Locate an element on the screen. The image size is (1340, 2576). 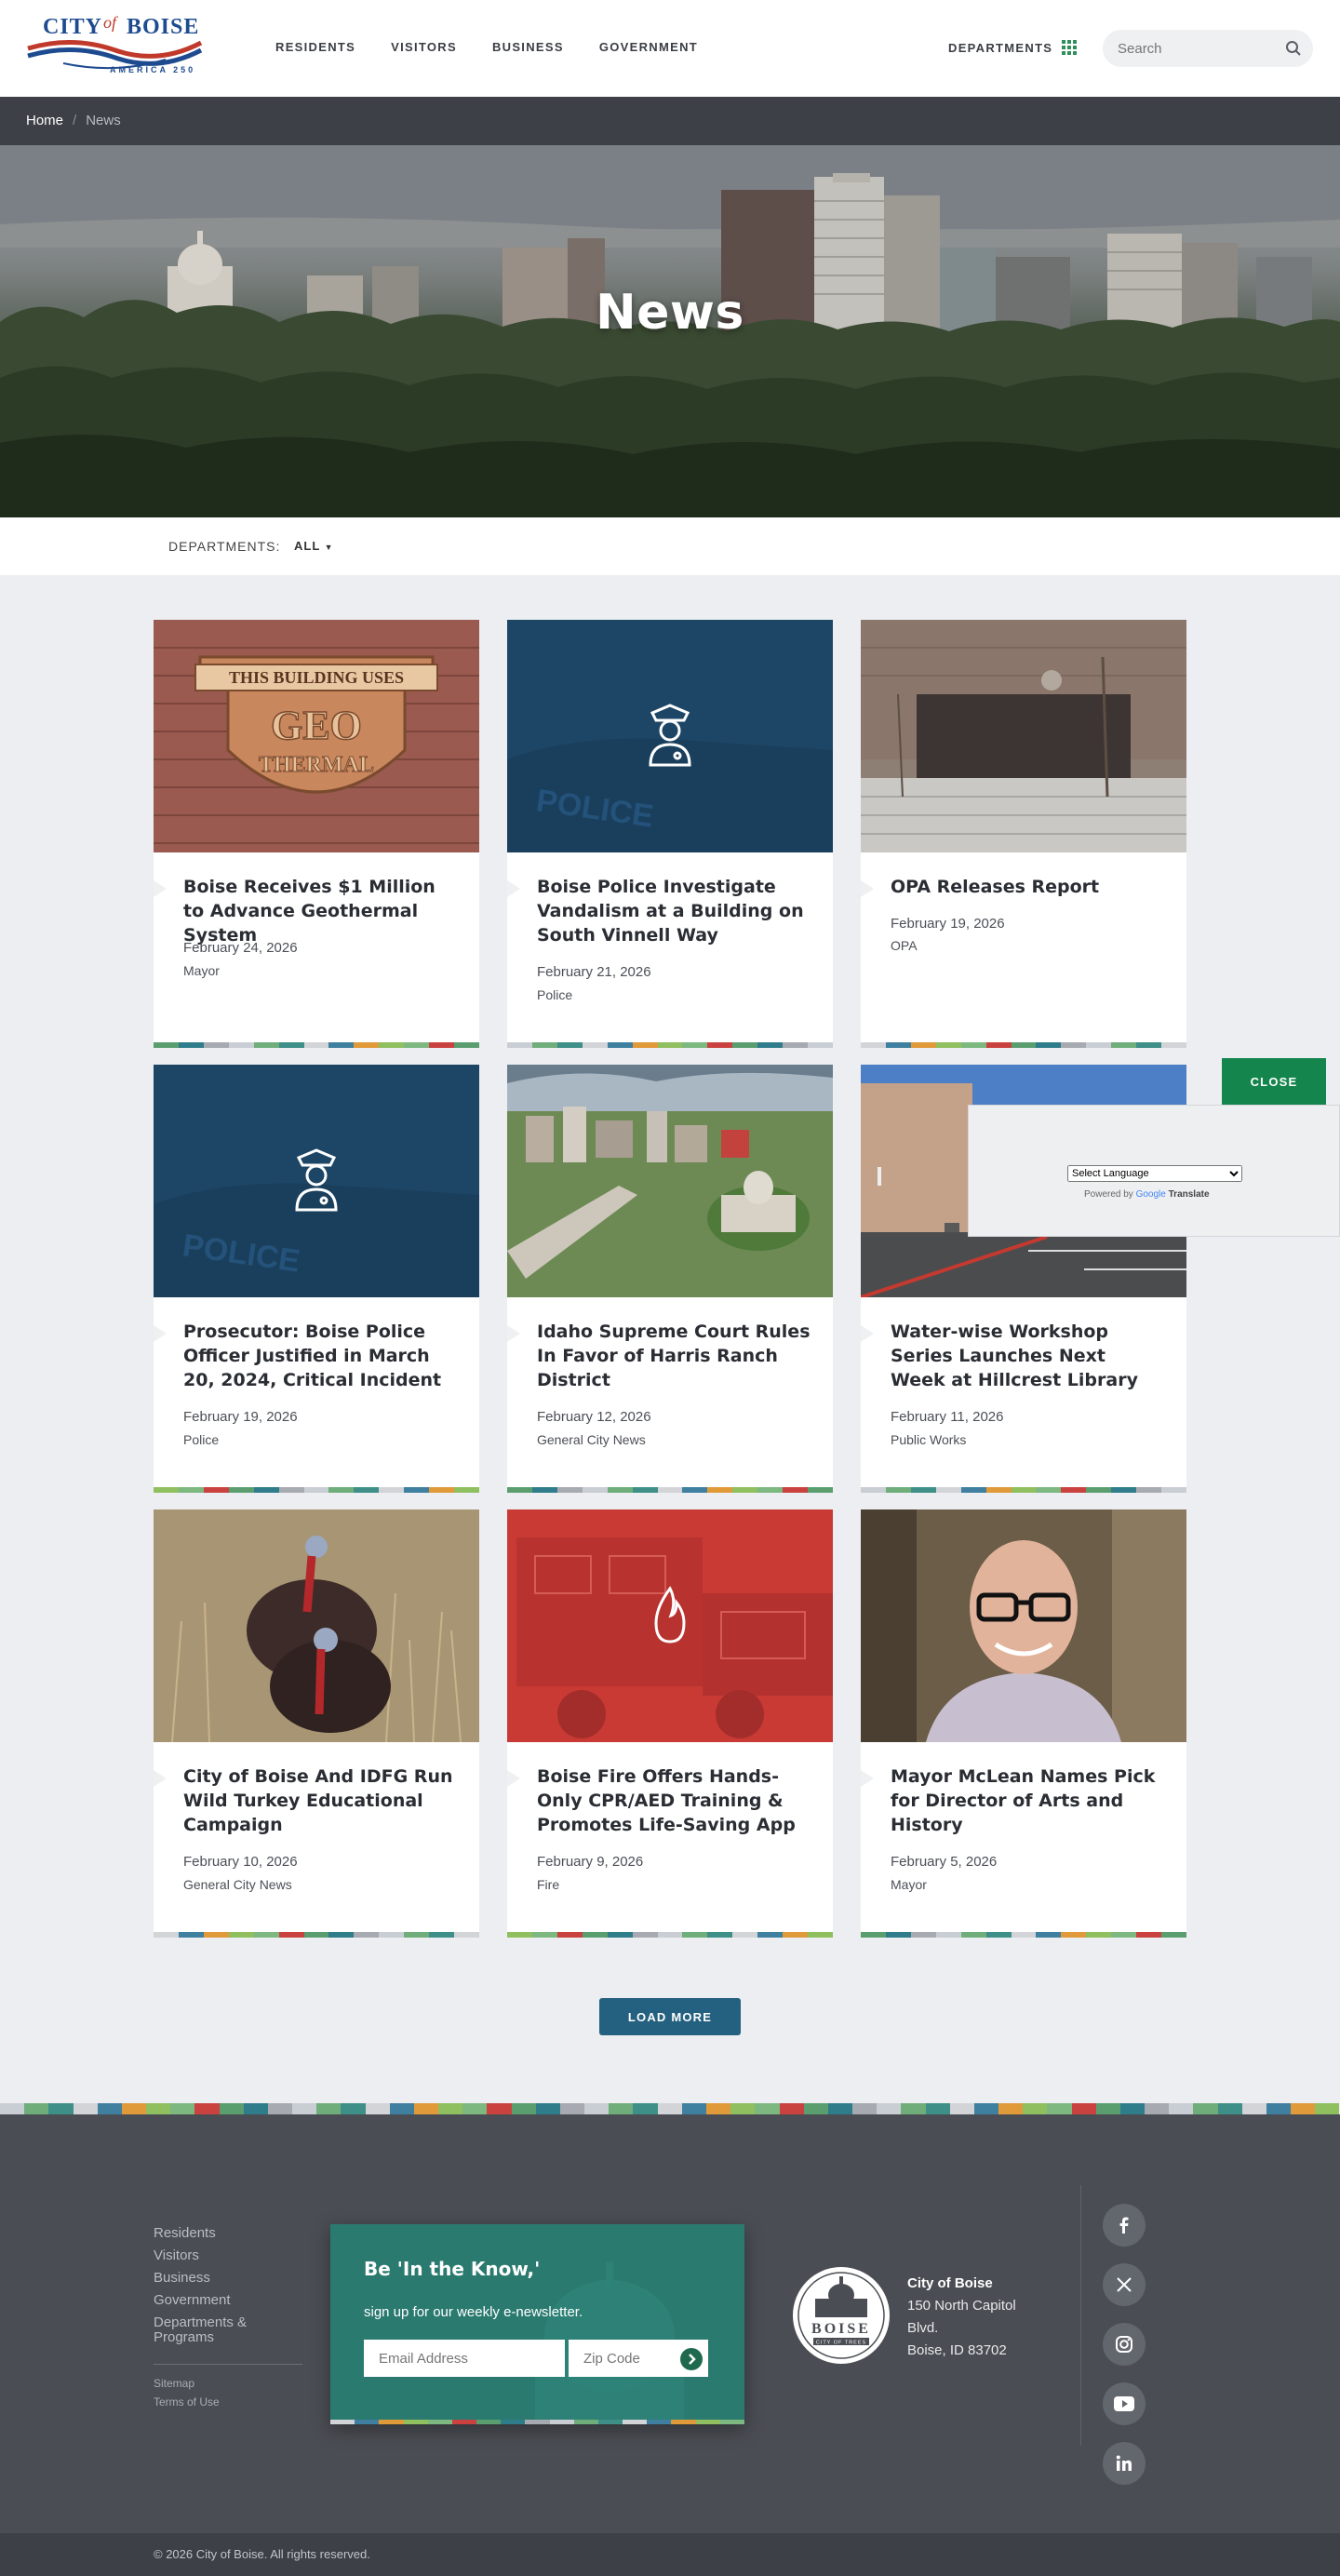
search-input is located at coordinates (1197, 48).